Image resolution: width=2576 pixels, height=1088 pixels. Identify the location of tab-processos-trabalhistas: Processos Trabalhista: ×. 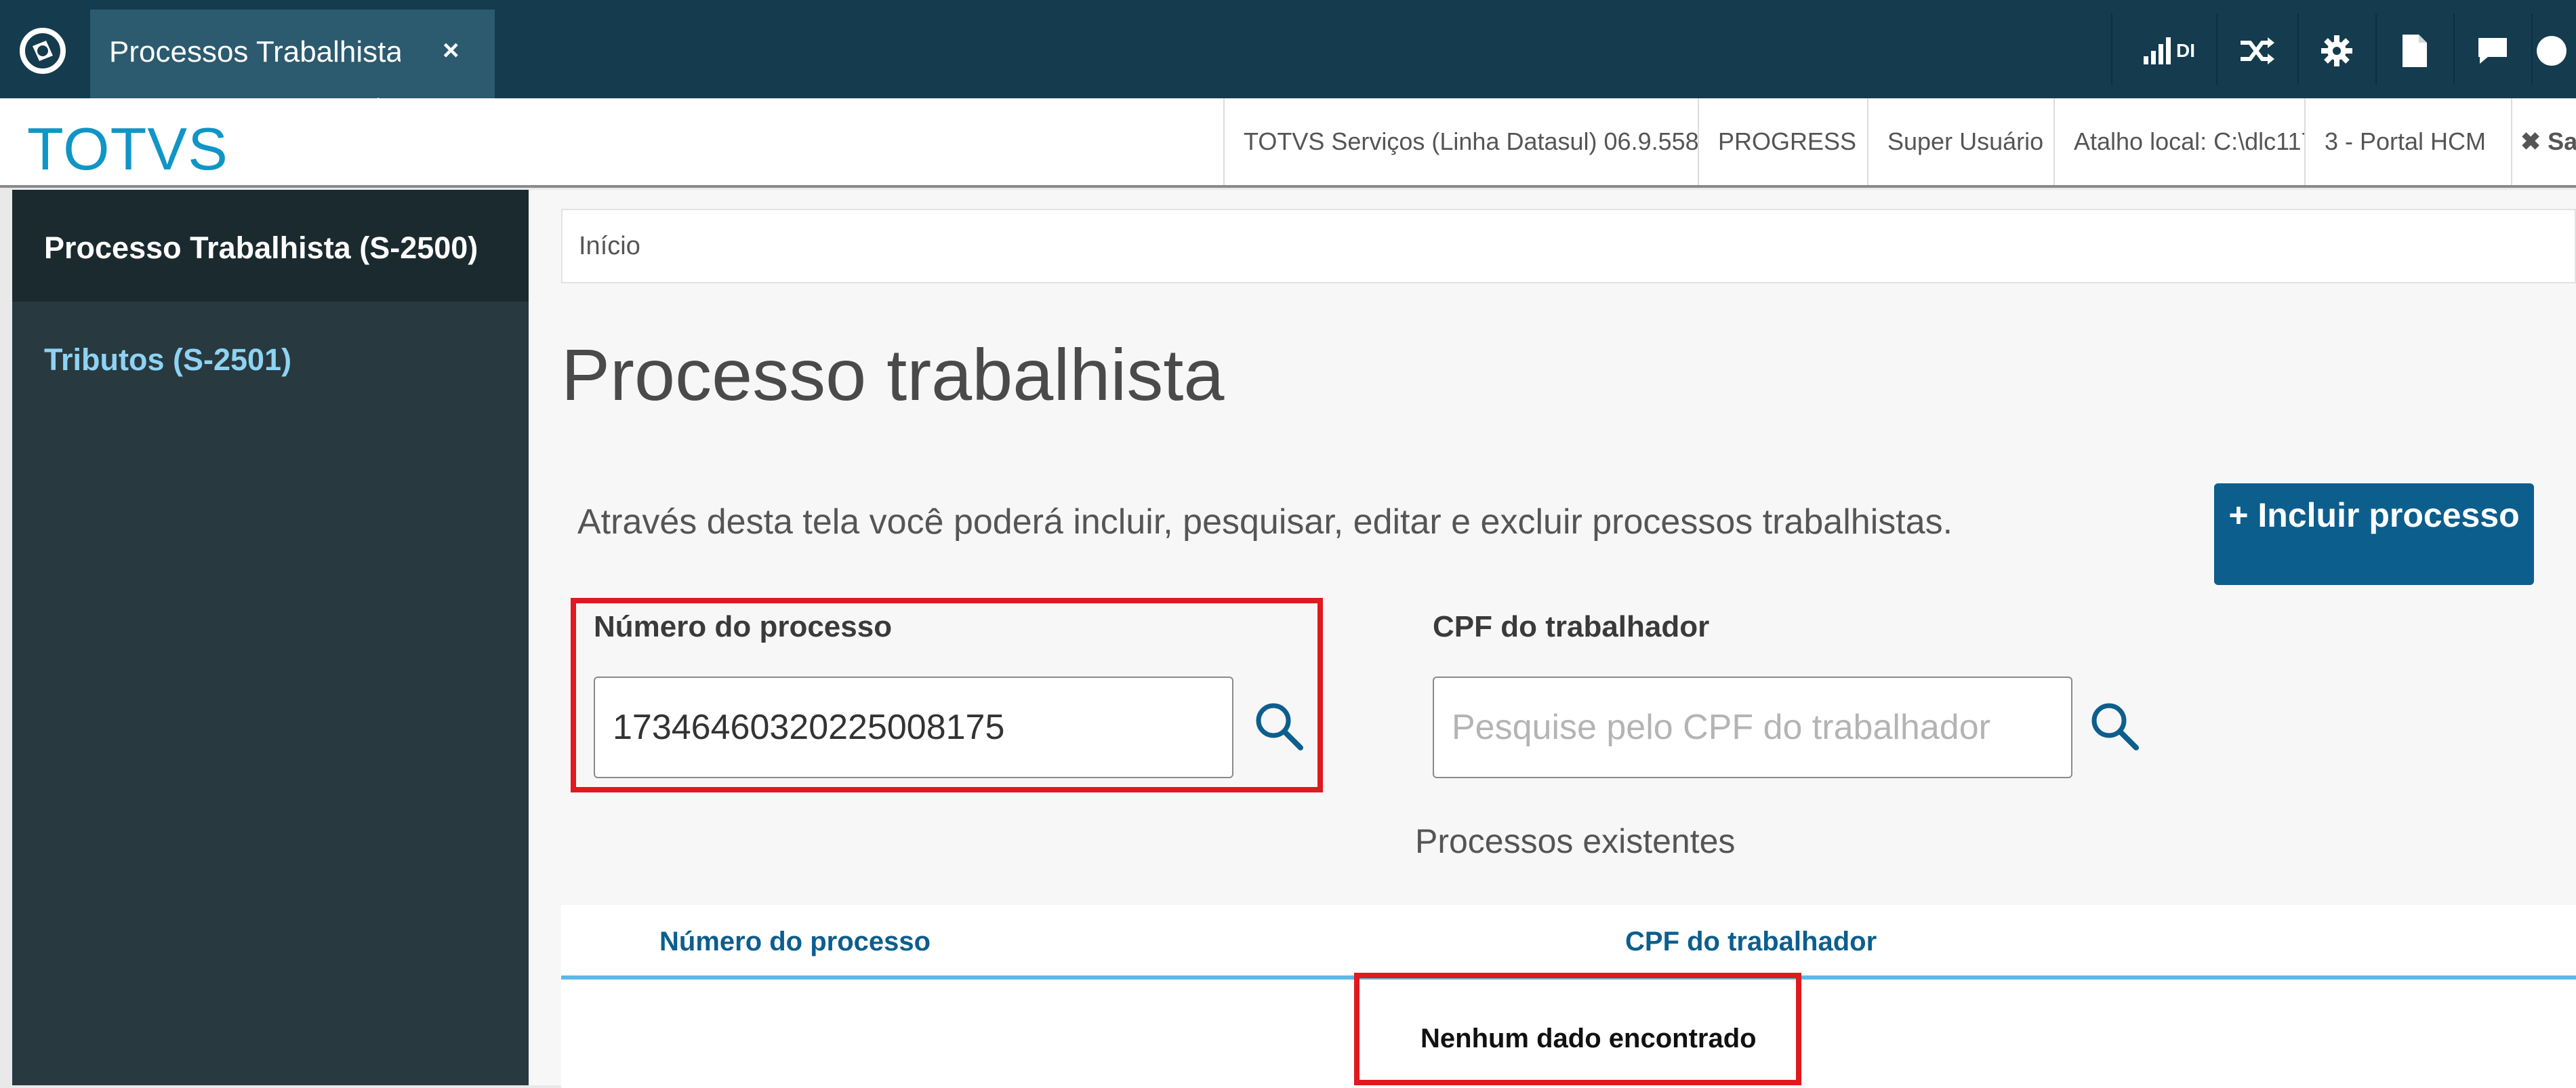
(293, 58).